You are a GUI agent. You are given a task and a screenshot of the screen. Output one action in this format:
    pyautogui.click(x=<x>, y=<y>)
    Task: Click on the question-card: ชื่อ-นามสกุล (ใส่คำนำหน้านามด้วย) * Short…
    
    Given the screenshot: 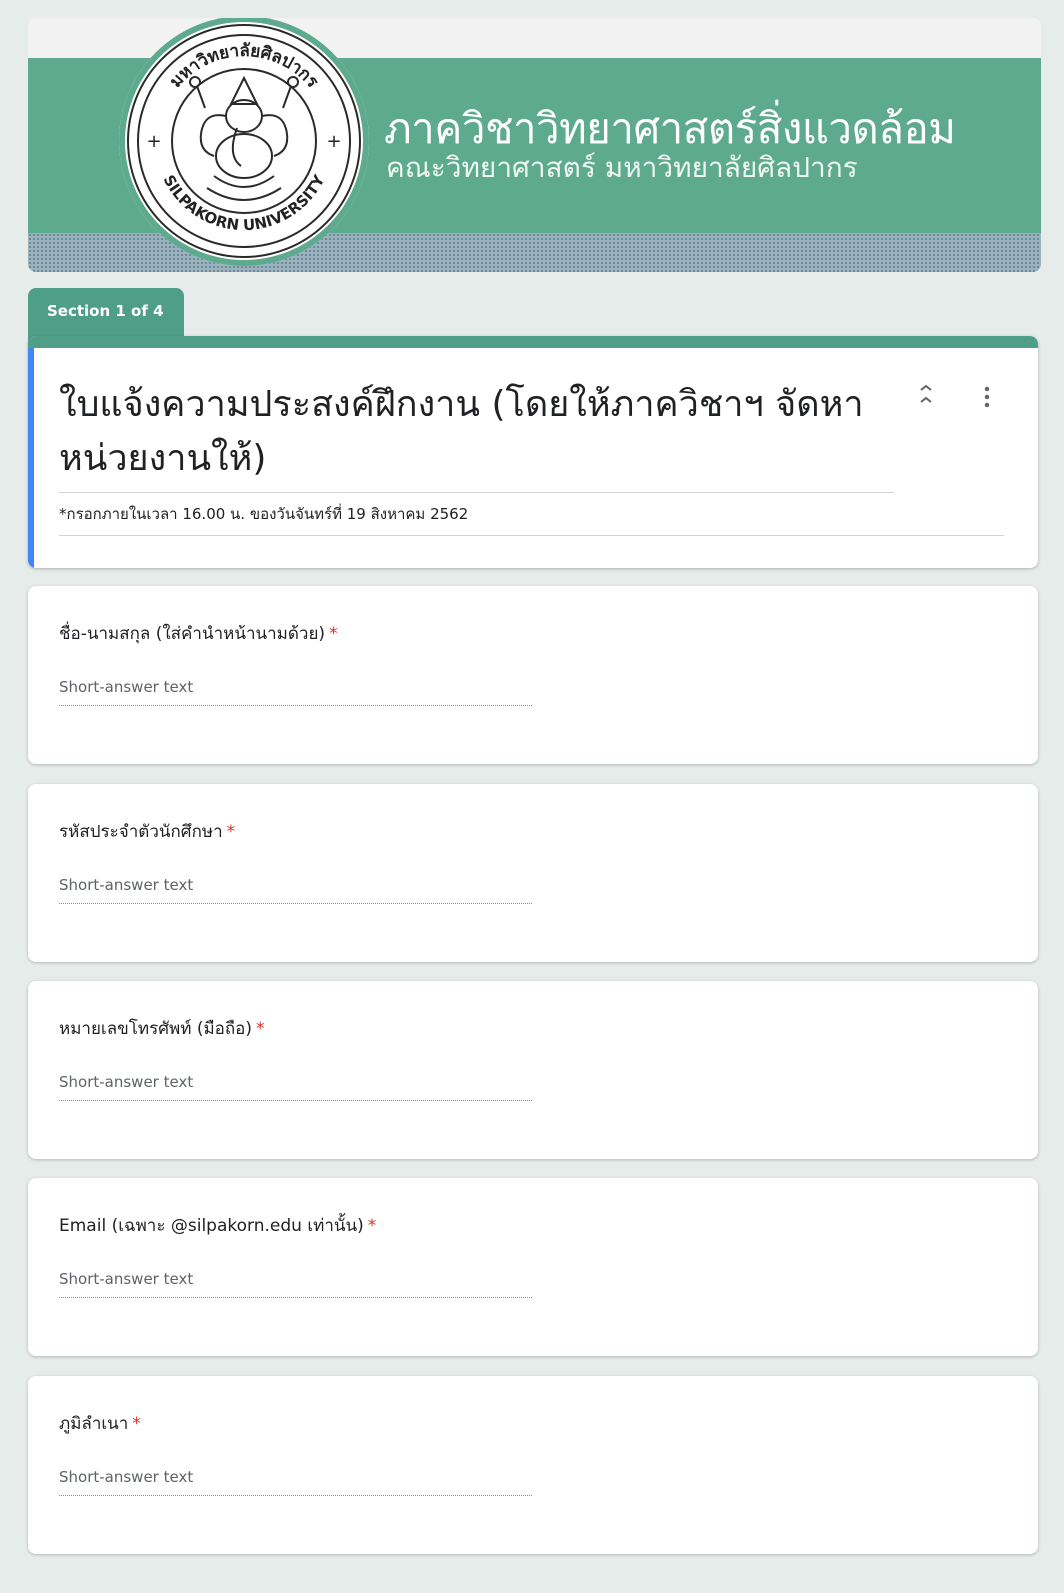 What is the action you would take?
    pyautogui.click(x=533, y=675)
    